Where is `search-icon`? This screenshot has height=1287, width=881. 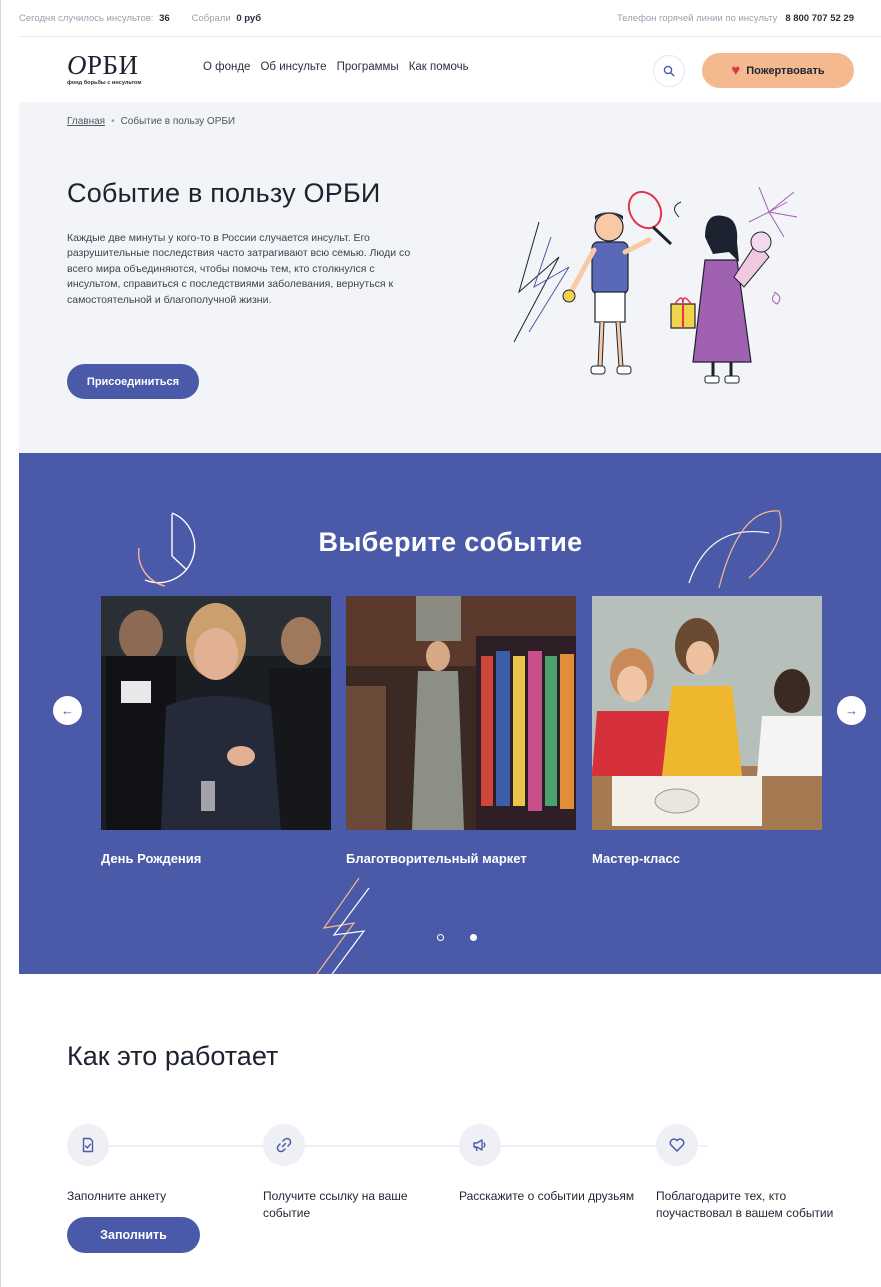 search-icon is located at coordinates (669, 71).